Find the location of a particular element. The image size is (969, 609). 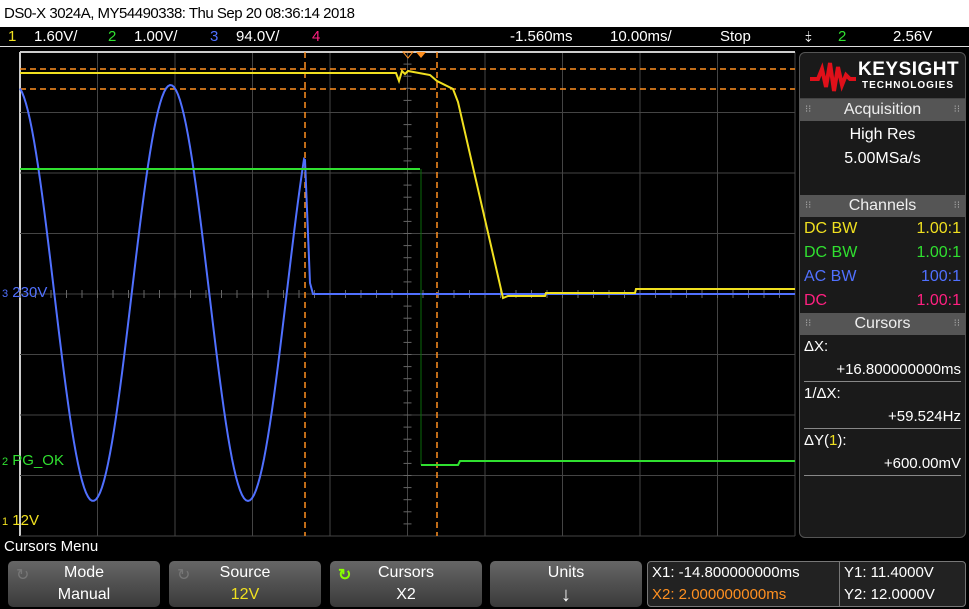

delta-y-value: +600.00mV is located at coordinates (882, 464).